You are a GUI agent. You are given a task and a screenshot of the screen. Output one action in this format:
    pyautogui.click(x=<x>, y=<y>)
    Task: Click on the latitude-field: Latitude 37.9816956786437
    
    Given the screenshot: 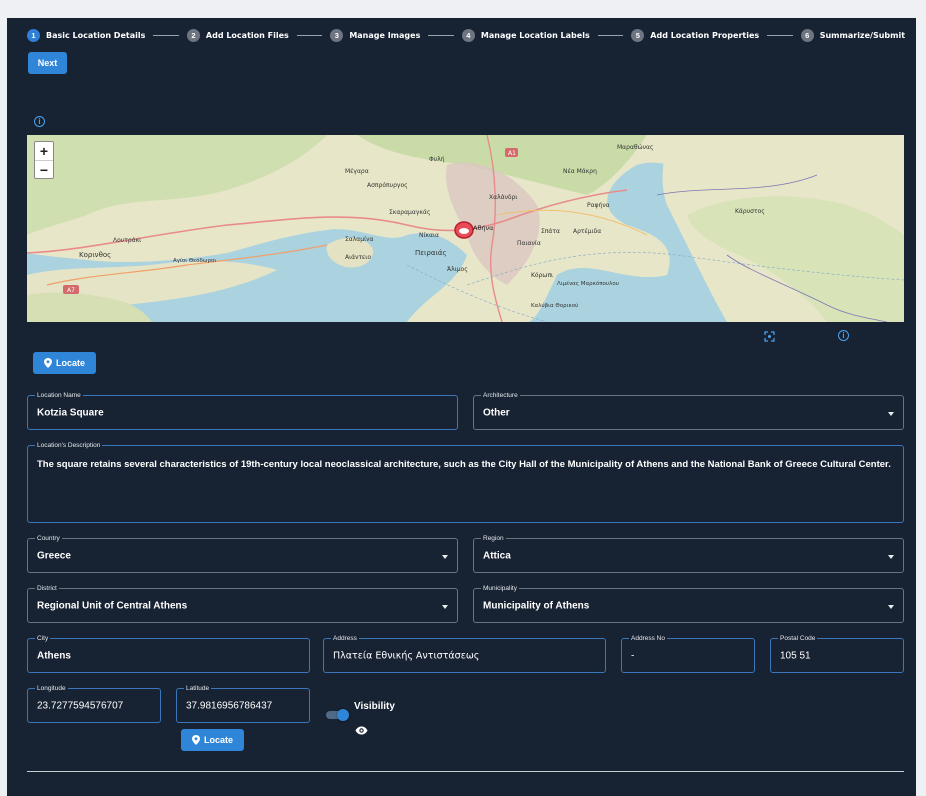 What is the action you would take?
    pyautogui.click(x=243, y=703)
    